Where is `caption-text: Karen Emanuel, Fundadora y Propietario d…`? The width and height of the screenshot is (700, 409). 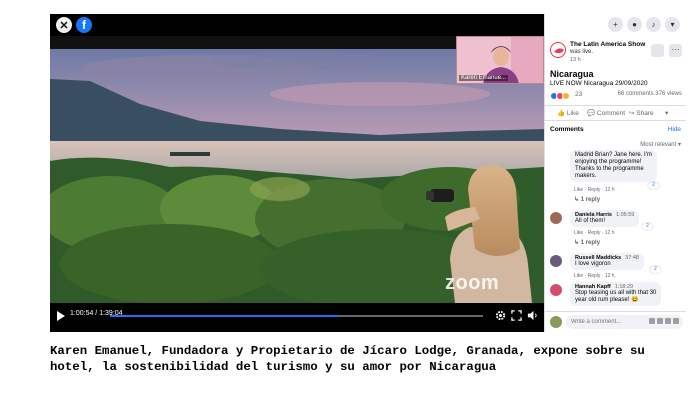
caption-text: Karen Emanuel, Fundadora y Propietario d… is located at coordinates (347, 359).